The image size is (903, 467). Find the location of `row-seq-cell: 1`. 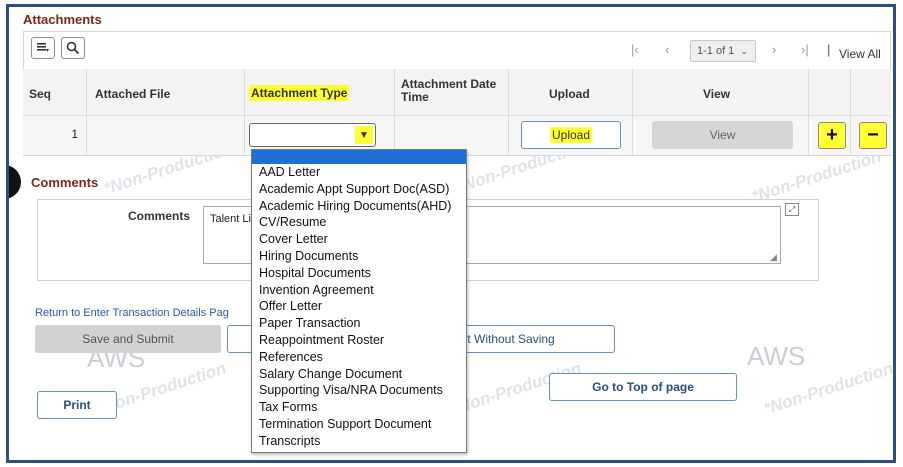

row-seq-cell: 1 is located at coordinates (55, 135).